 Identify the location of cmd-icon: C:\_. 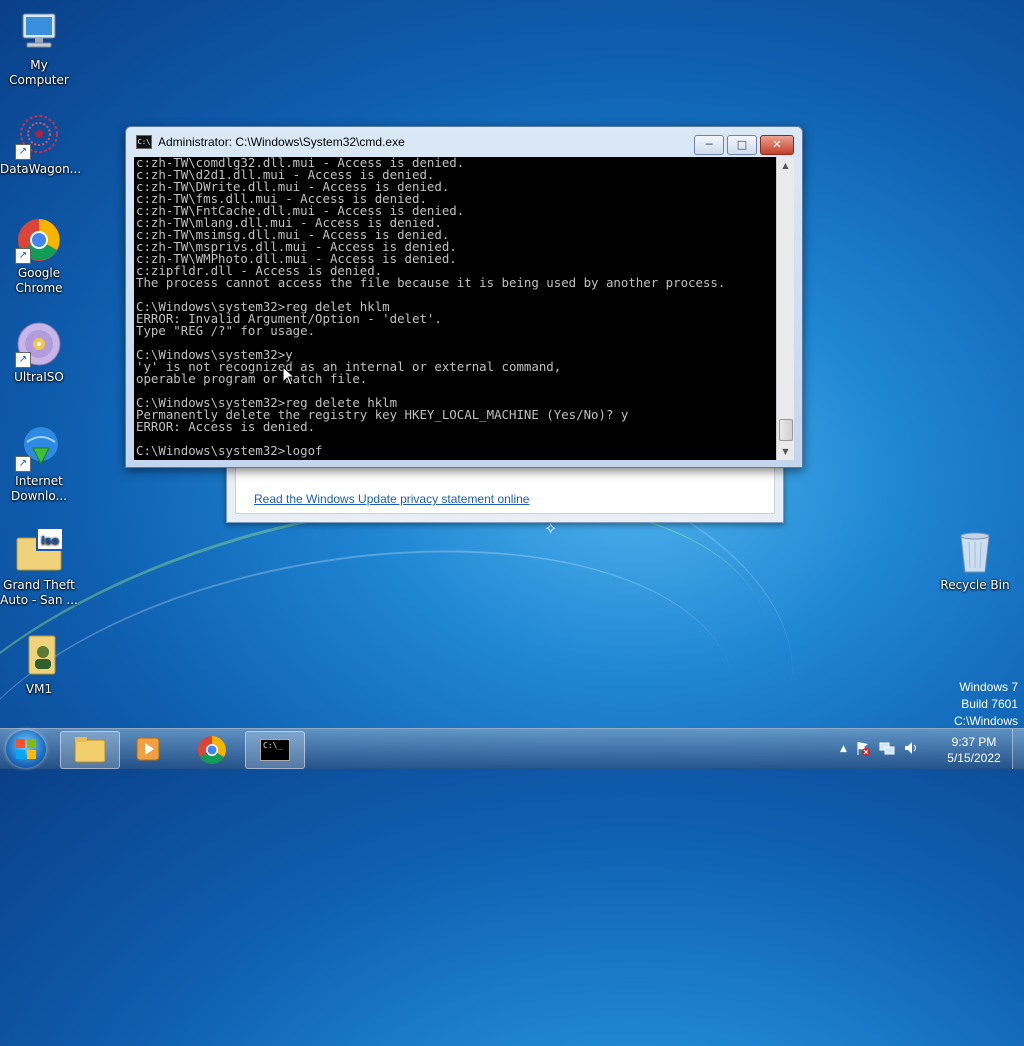
(275, 750).